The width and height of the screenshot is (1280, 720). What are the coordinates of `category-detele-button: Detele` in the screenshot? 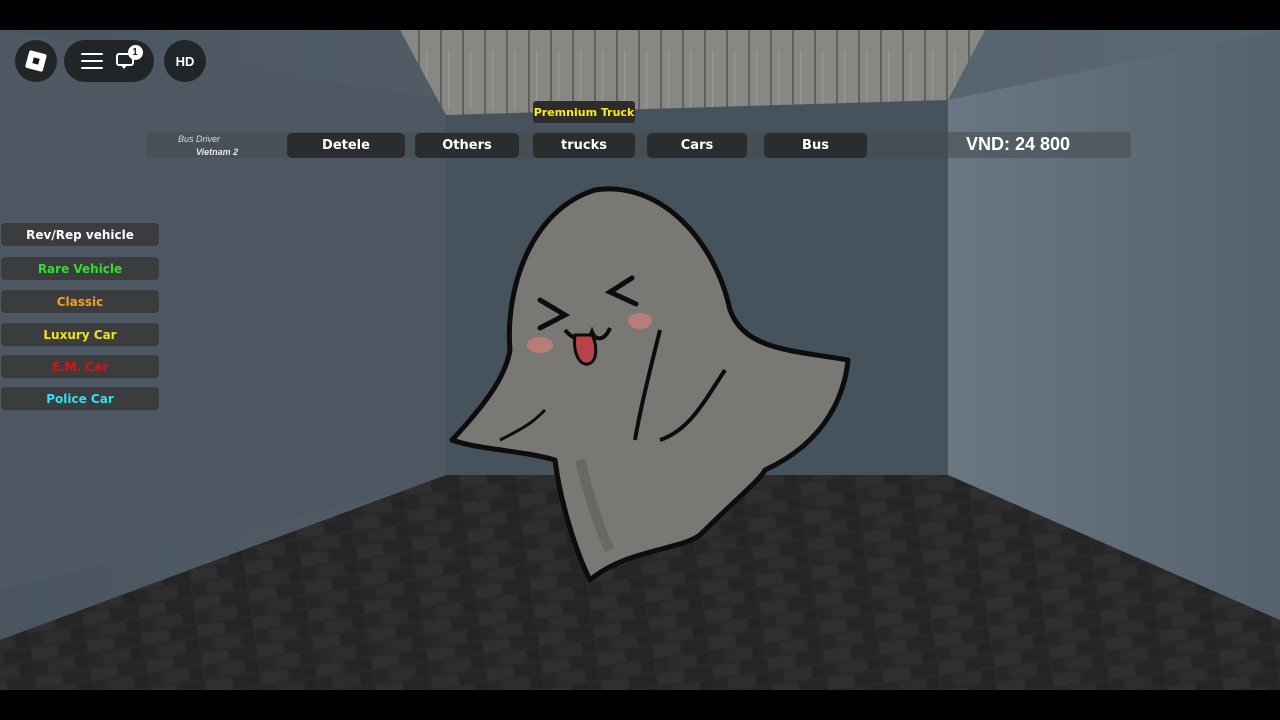 It's located at (346, 145).